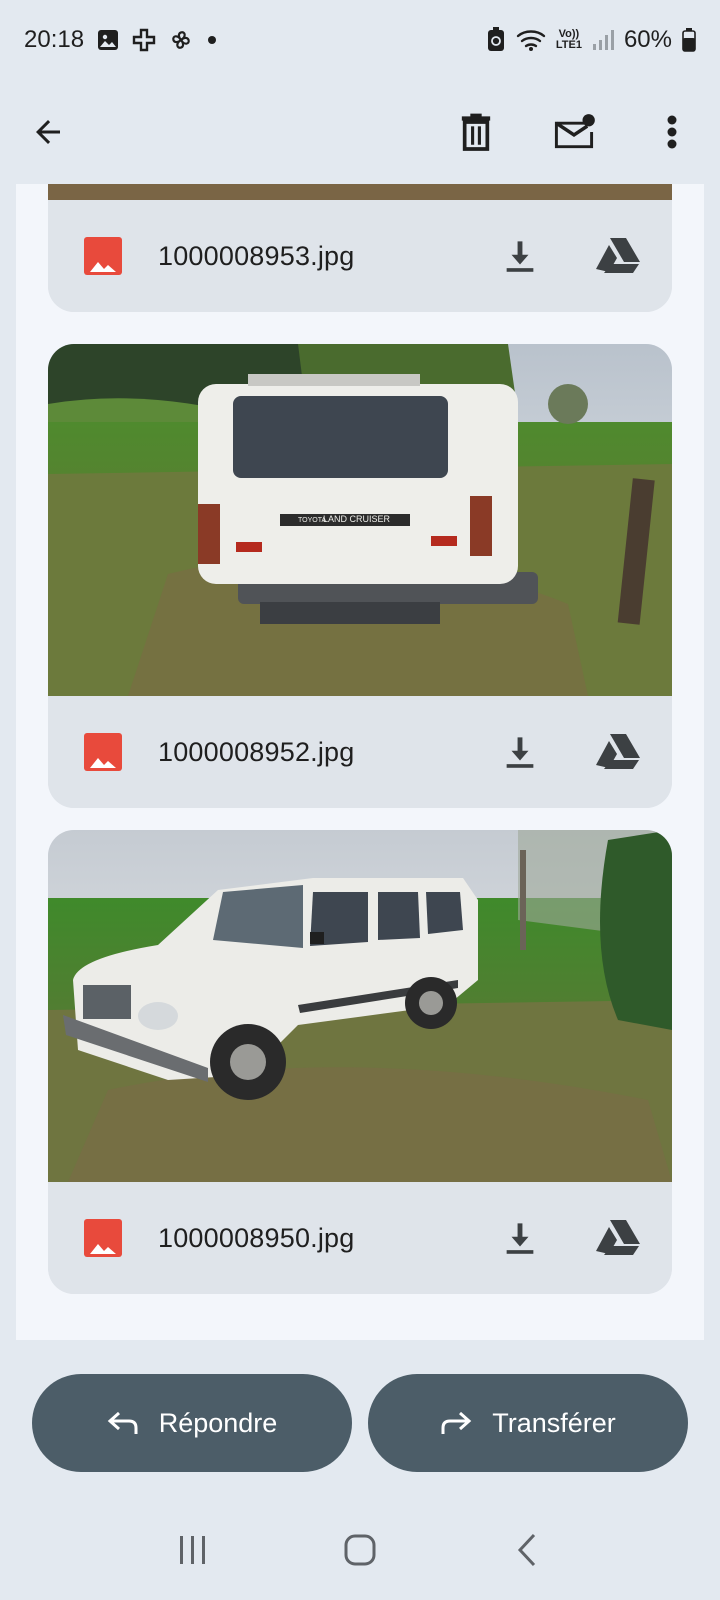 This screenshot has height=1600, width=720. Describe the element at coordinates (360, 1238) in the screenshot. I see `attachment-bar: 1000008950.jpg` at that location.